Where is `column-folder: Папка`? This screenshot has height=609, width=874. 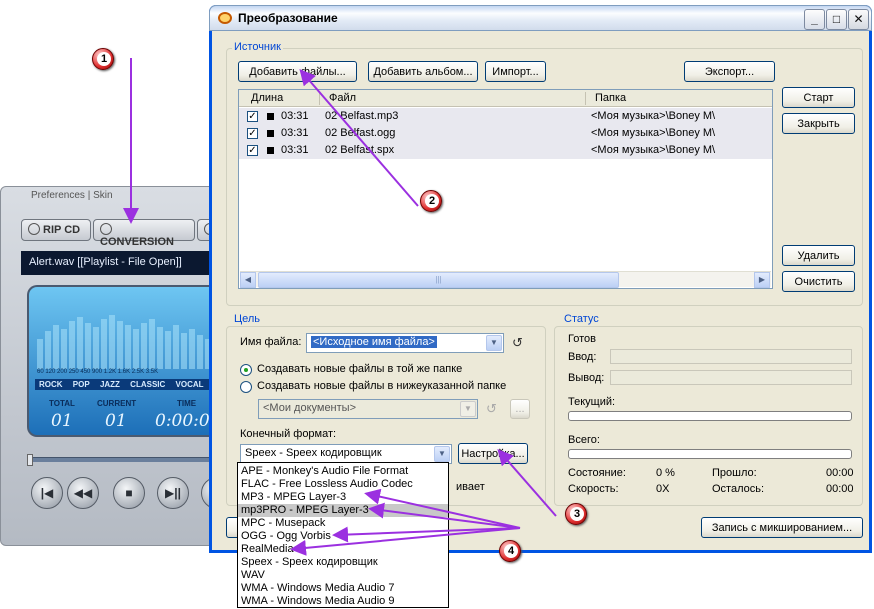 column-folder: Папка is located at coordinates (610, 98).